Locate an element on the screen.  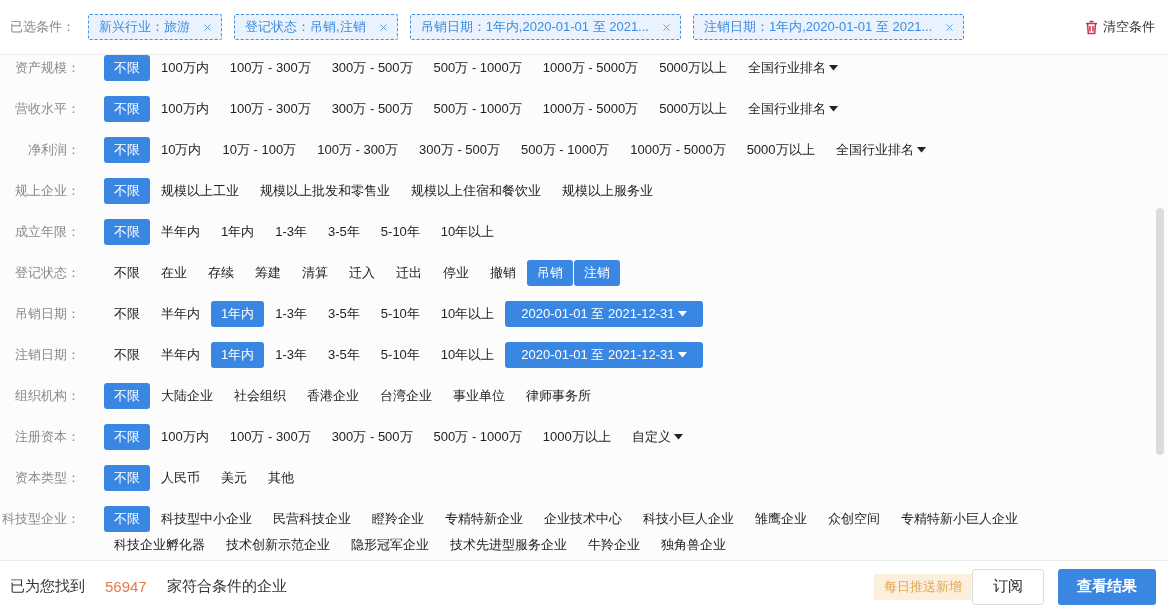
filter-option: 事业单位 is located at coordinates (479, 396).